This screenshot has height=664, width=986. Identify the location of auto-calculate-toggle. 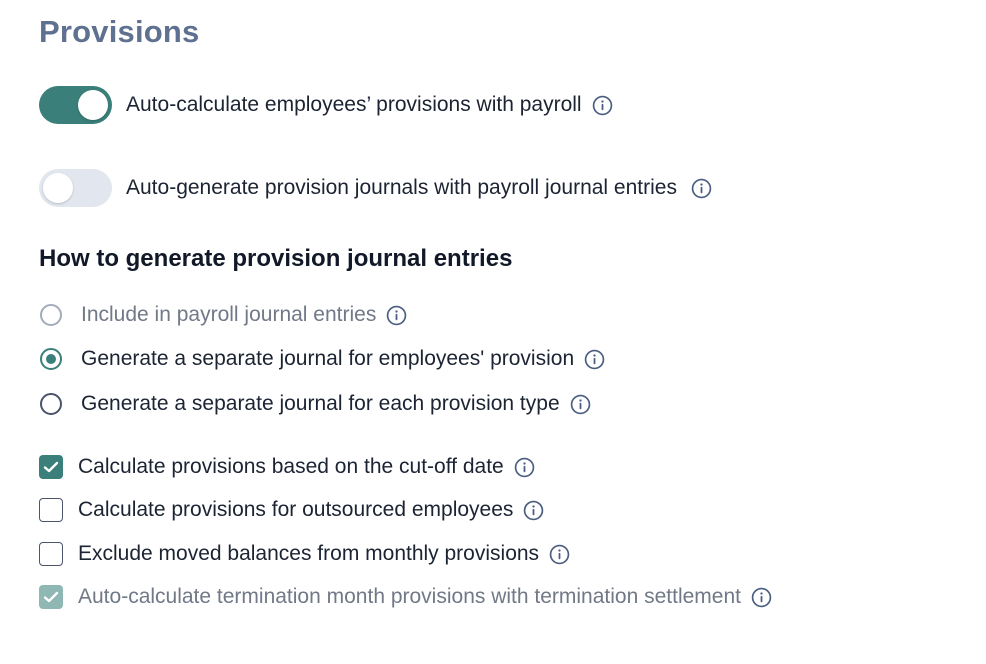
(75, 105).